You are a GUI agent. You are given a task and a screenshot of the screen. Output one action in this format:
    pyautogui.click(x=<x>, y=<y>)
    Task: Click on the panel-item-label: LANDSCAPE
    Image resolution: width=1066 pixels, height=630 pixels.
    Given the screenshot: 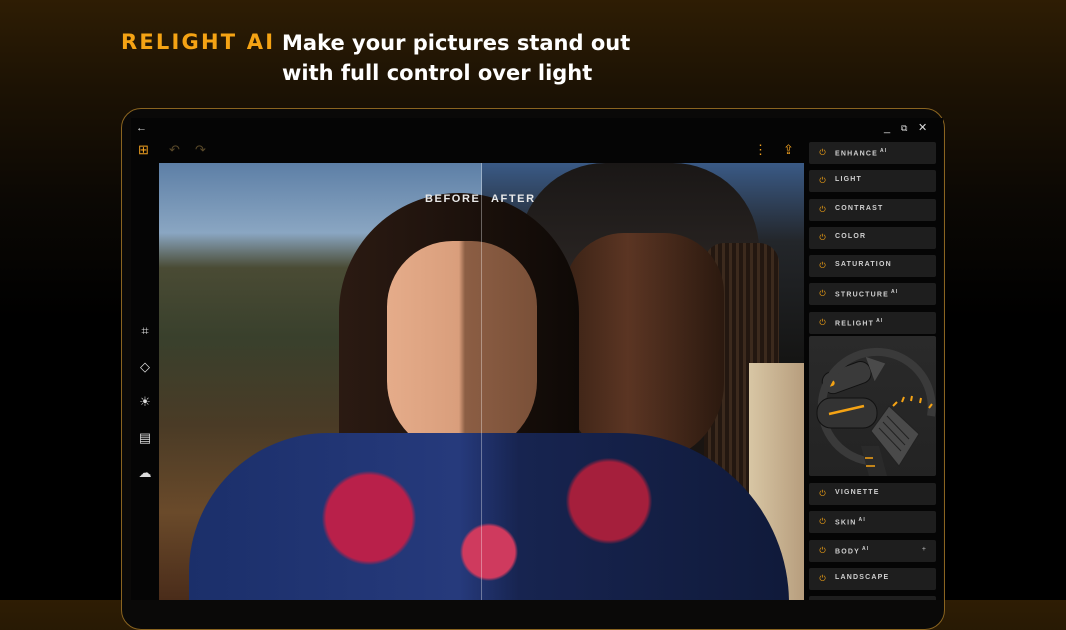 What is the action you would take?
    pyautogui.click(x=862, y=577)
    